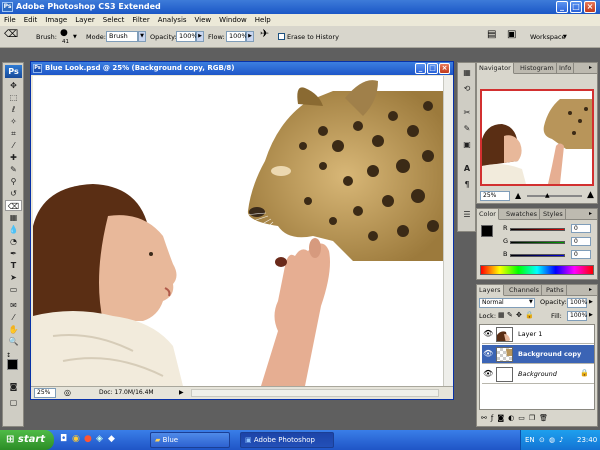 The image size is (600, 450). Describe the element at coordinates (264, 33) in the screenshot. I see `airbrush-icon: ✈` at that location.